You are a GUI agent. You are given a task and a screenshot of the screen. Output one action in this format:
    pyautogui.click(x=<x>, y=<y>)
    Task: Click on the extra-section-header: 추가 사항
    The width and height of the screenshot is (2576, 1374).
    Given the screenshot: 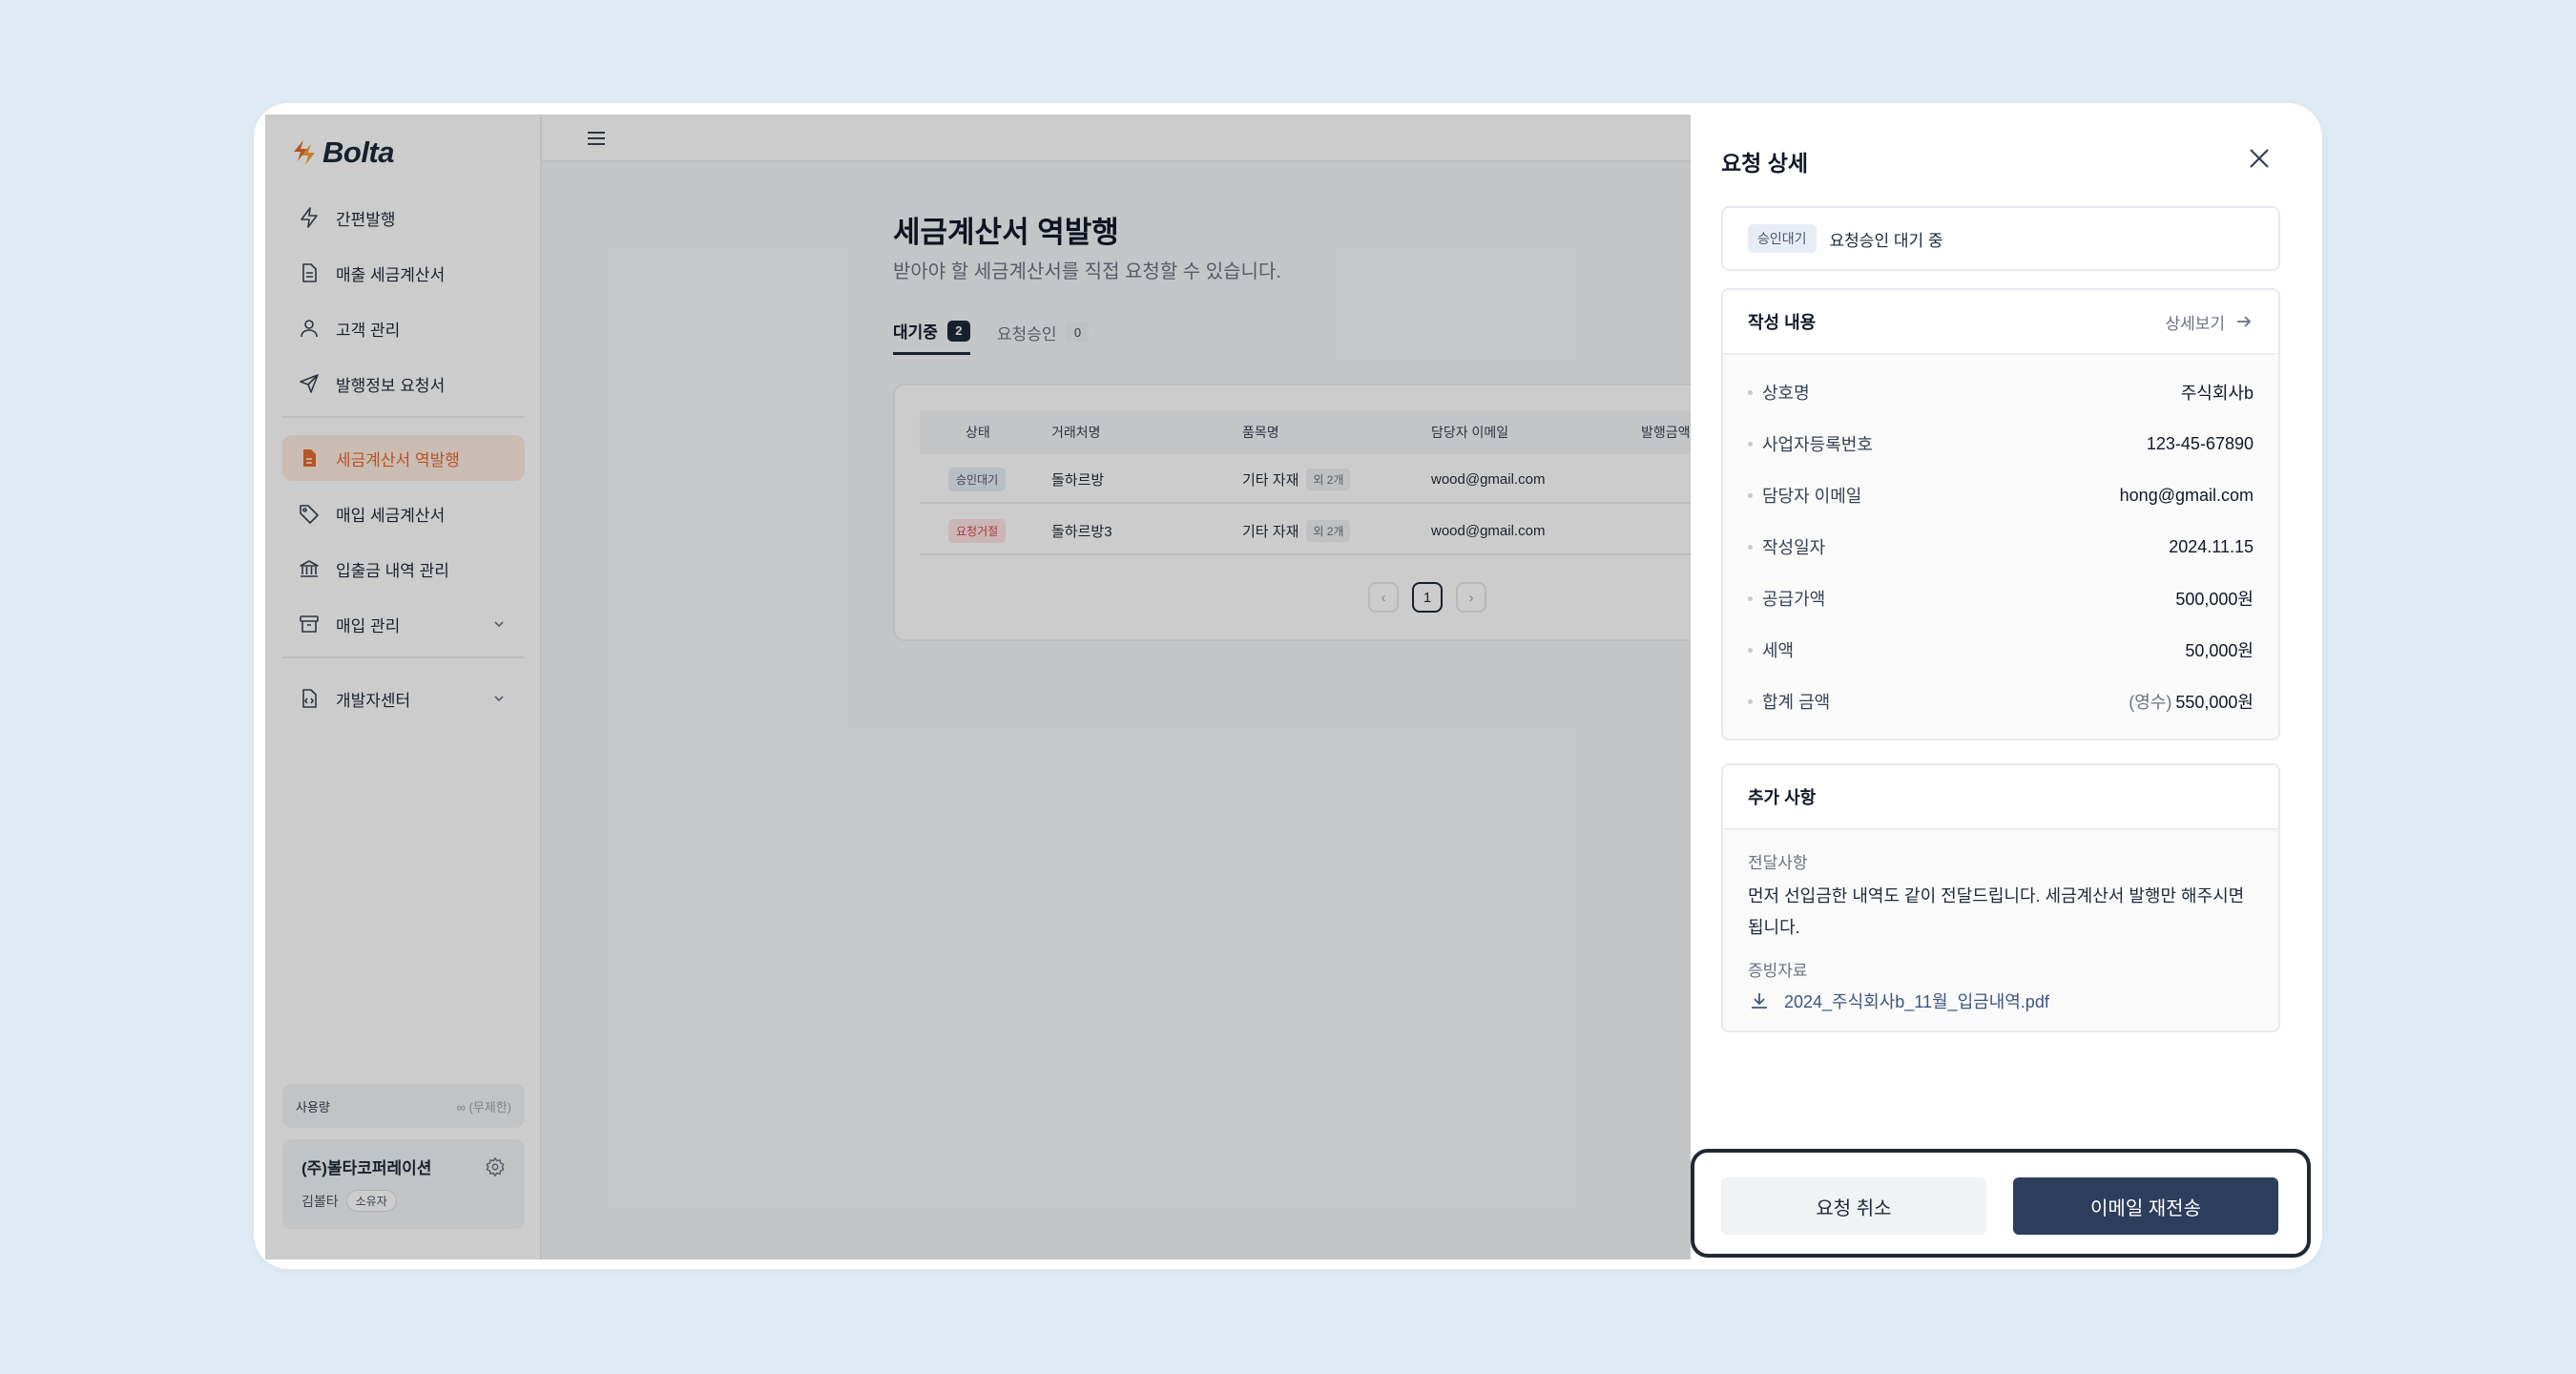 What is the action you would take?
    pyautogui.click(x=2000, y=797)
    